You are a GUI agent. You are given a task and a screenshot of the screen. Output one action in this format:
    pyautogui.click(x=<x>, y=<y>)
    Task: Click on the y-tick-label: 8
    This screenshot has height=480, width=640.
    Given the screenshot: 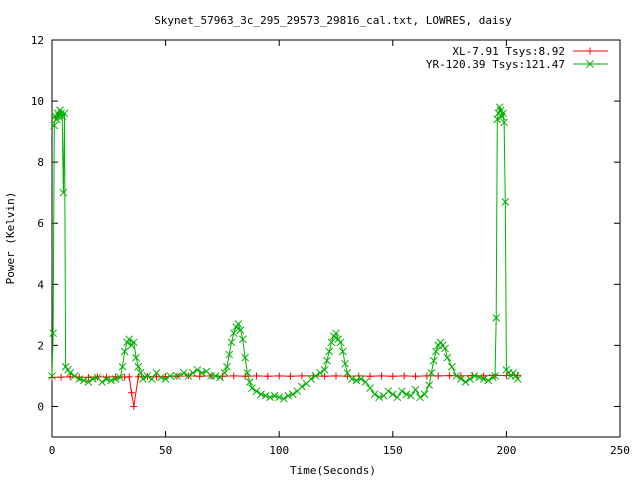 What is the action you would take?
    pyautogui.click(x=40, y=162)
    